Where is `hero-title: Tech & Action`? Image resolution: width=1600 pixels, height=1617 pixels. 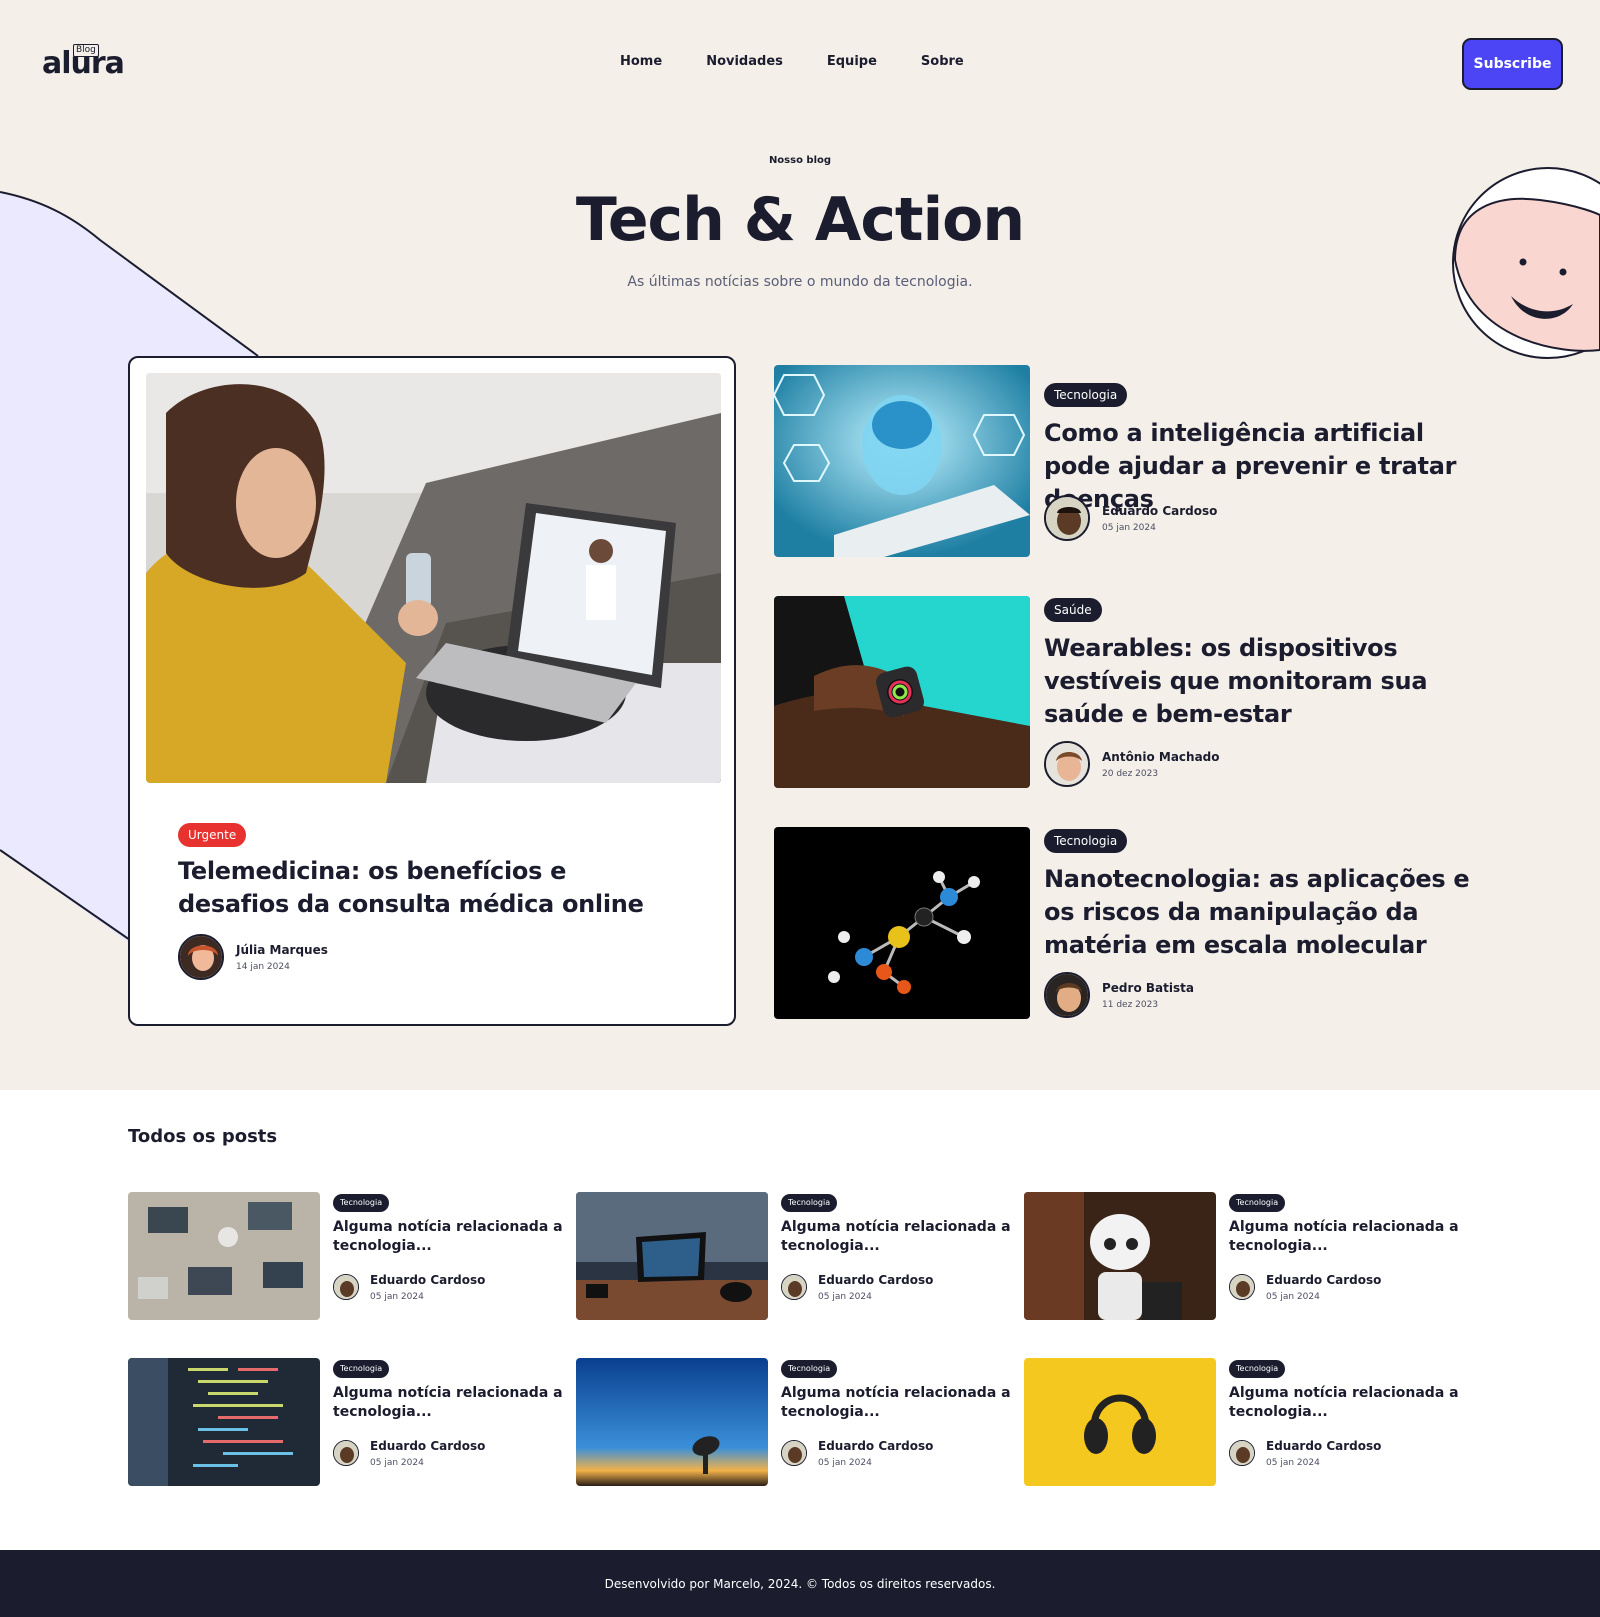 hero-title: Tech & Action is located at coordinates (800, 220).